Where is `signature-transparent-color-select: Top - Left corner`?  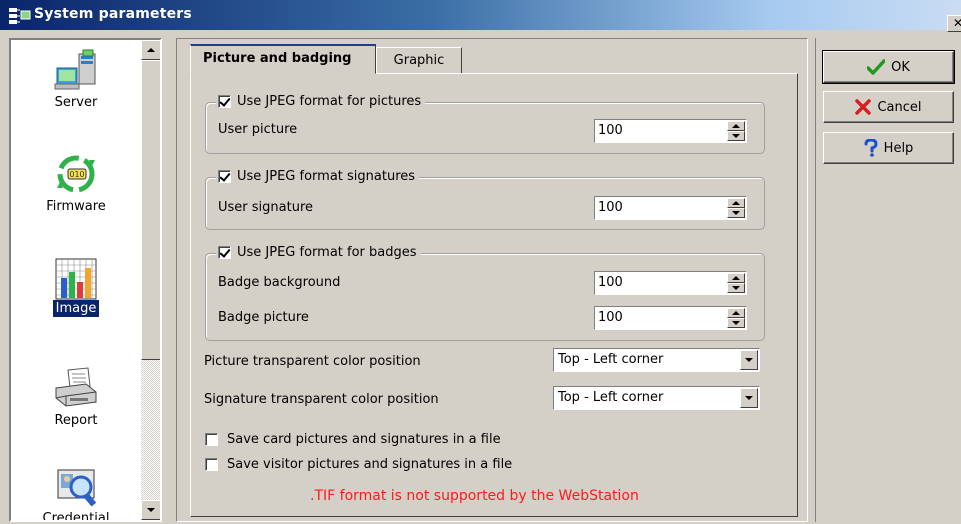 signature-transparent-color-select: Top - Left corner is located at coordinates (656, 398).